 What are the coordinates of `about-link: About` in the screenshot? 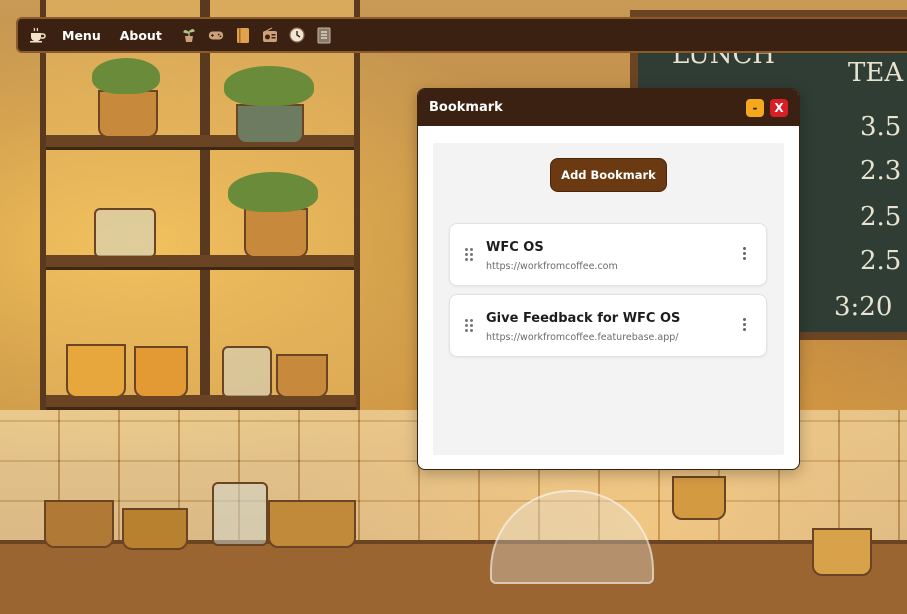 It's located at (141, 35).